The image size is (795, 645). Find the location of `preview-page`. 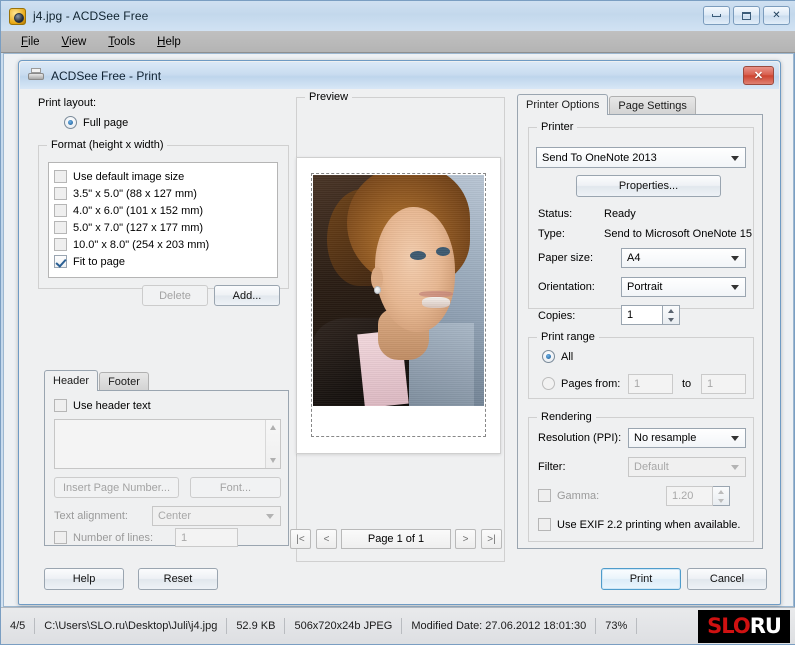

preview-page is located at coordinates (398, 305).